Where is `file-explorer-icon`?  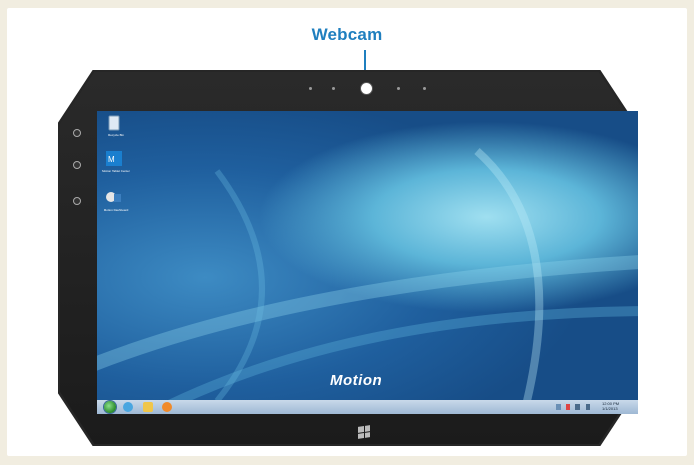
file-explorer-icon is located at coordinates (148, 407).